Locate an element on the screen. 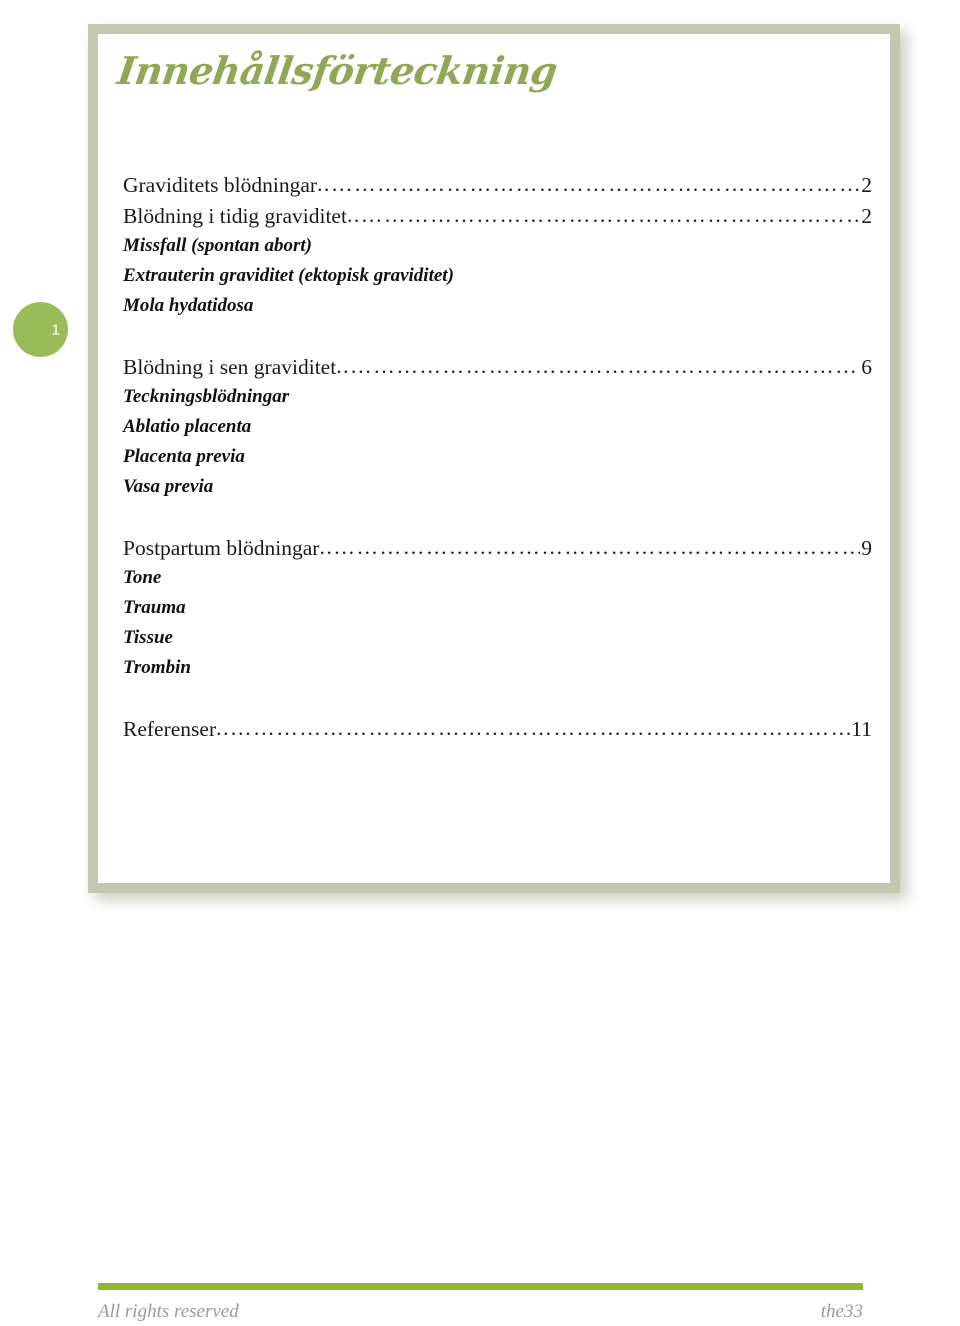  toc-subitem: Vasa previa is located at coordinates (497, 487).